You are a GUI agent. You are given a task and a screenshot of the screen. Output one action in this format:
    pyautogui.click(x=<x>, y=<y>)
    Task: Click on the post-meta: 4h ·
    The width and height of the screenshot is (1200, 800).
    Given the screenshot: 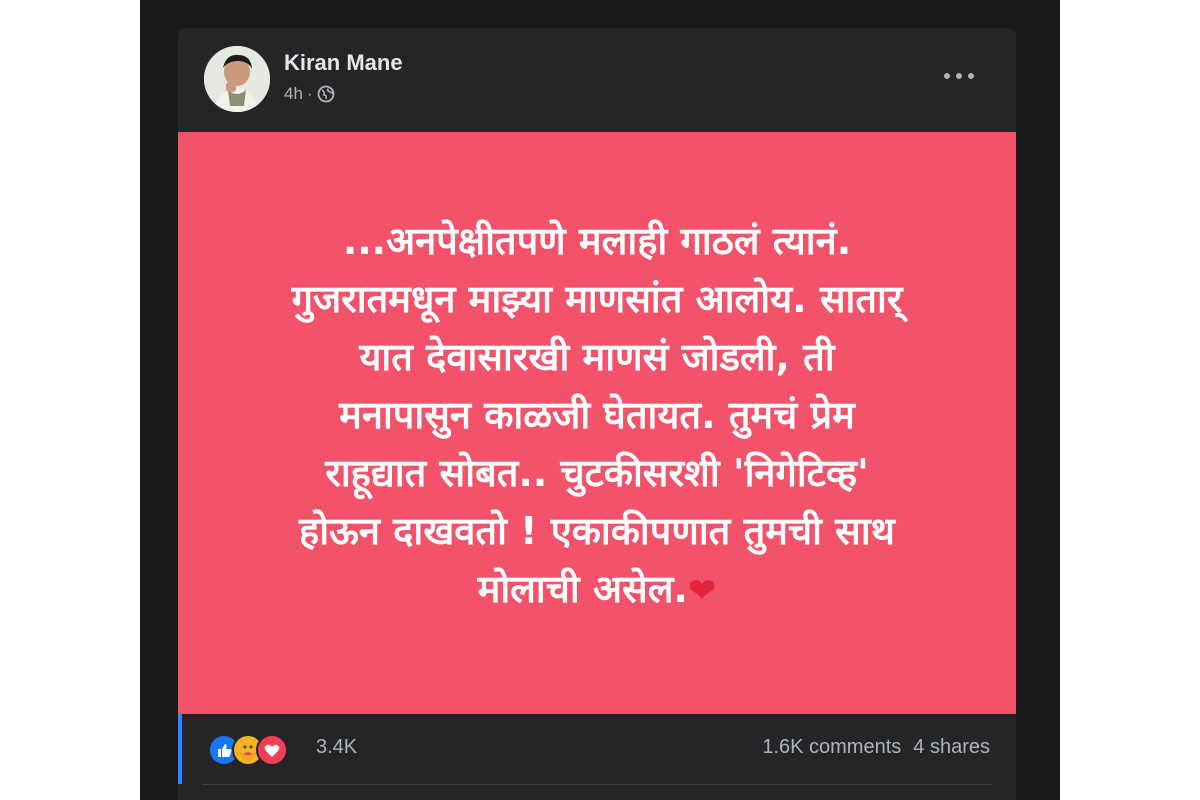 What is the action you would take?
    pyautogui.click(x=309, y=94)
    